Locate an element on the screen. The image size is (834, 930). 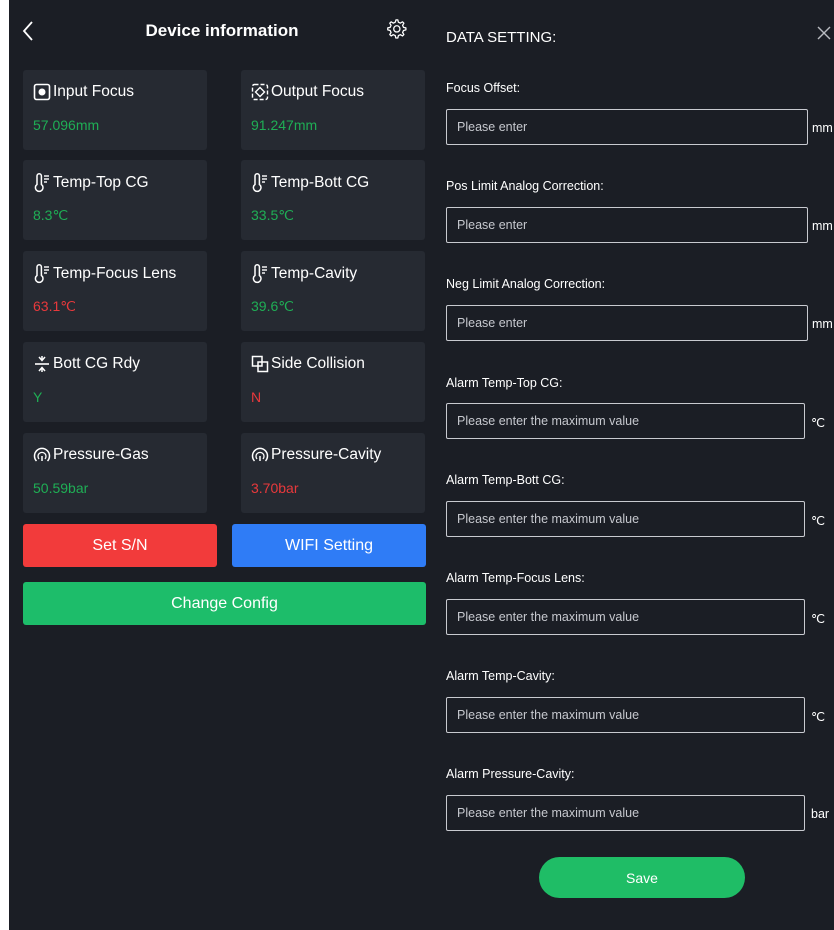
focus-offset-input is located at coordinates (627, 127).